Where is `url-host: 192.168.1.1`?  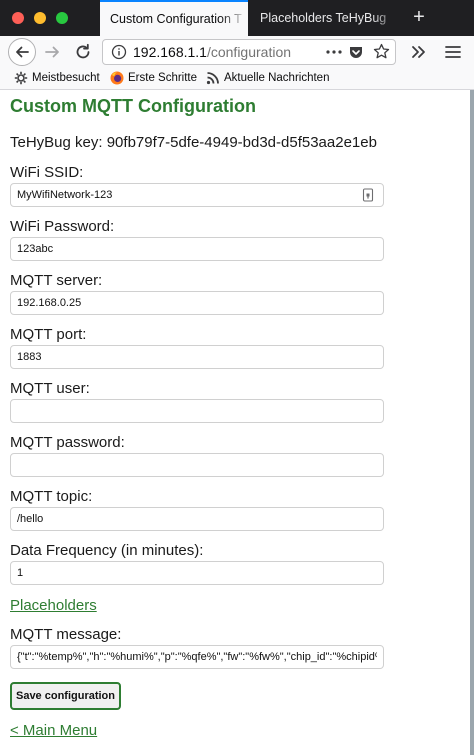
url-host: 192.168.1.1 is located at coordinates (170, 52).